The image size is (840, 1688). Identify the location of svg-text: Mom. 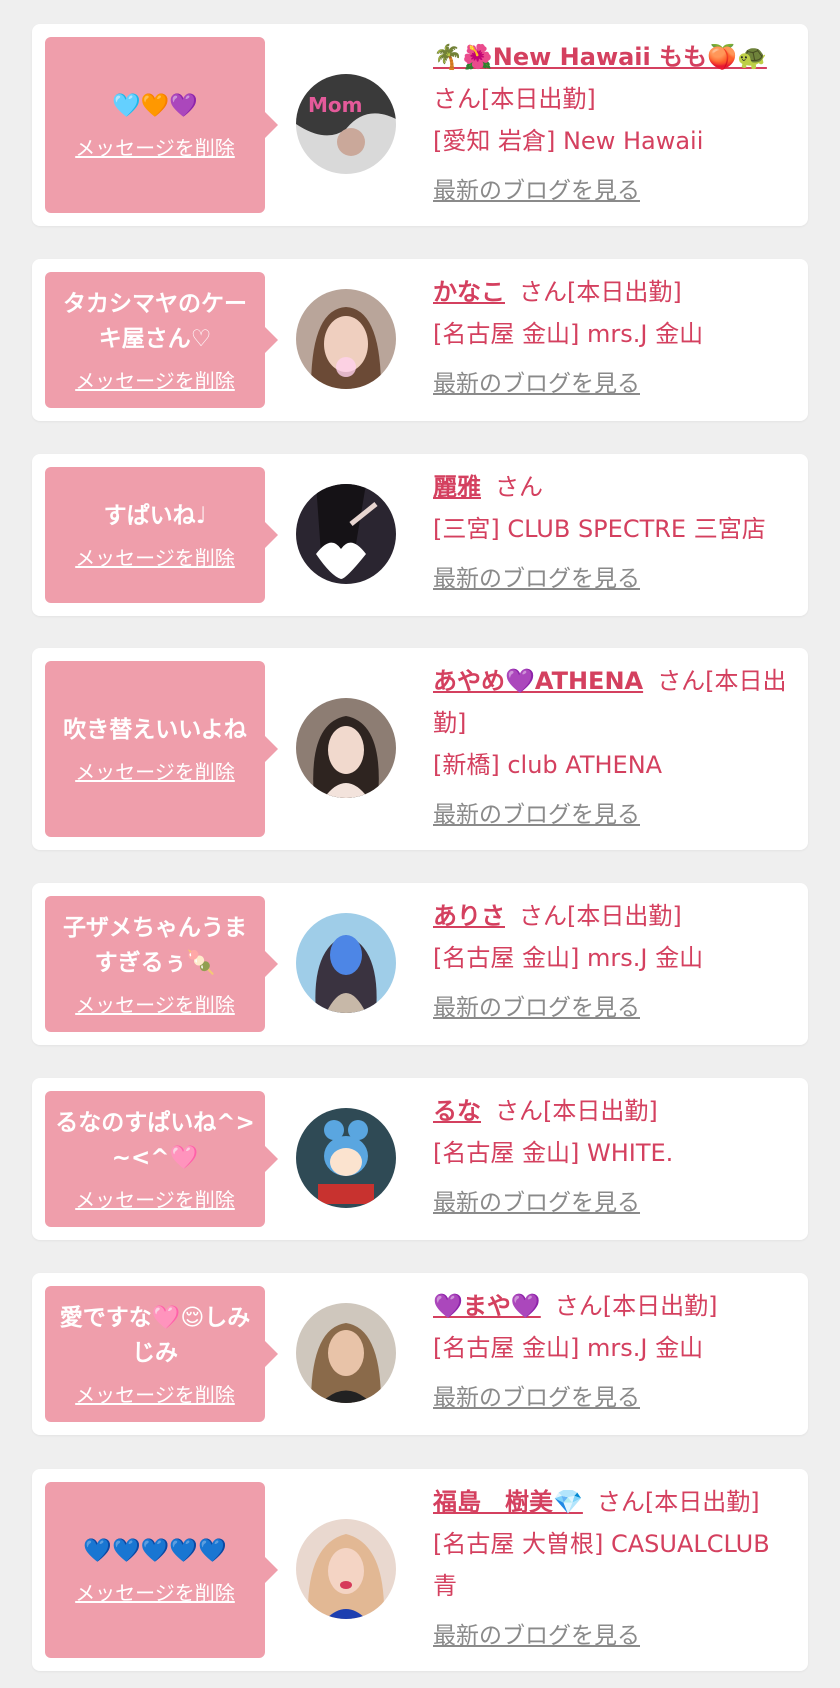
(335, 105).